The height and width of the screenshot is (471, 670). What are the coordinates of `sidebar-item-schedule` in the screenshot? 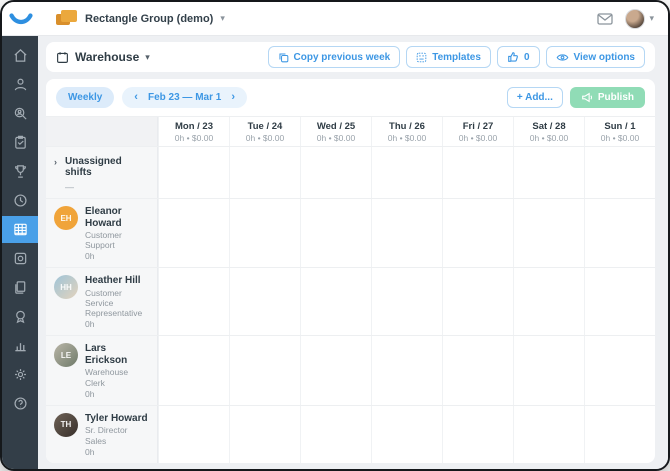 It's located at (20, 229).